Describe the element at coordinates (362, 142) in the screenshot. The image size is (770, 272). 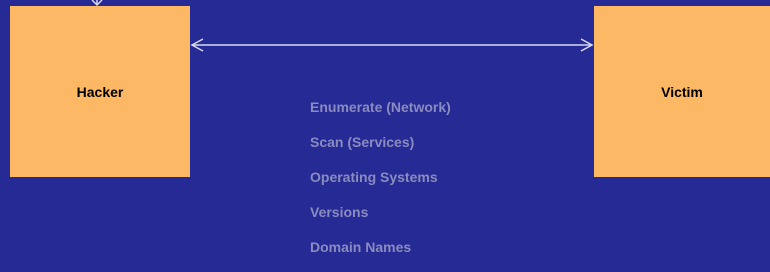
I see `step-item: Scan (Services)` at that location.